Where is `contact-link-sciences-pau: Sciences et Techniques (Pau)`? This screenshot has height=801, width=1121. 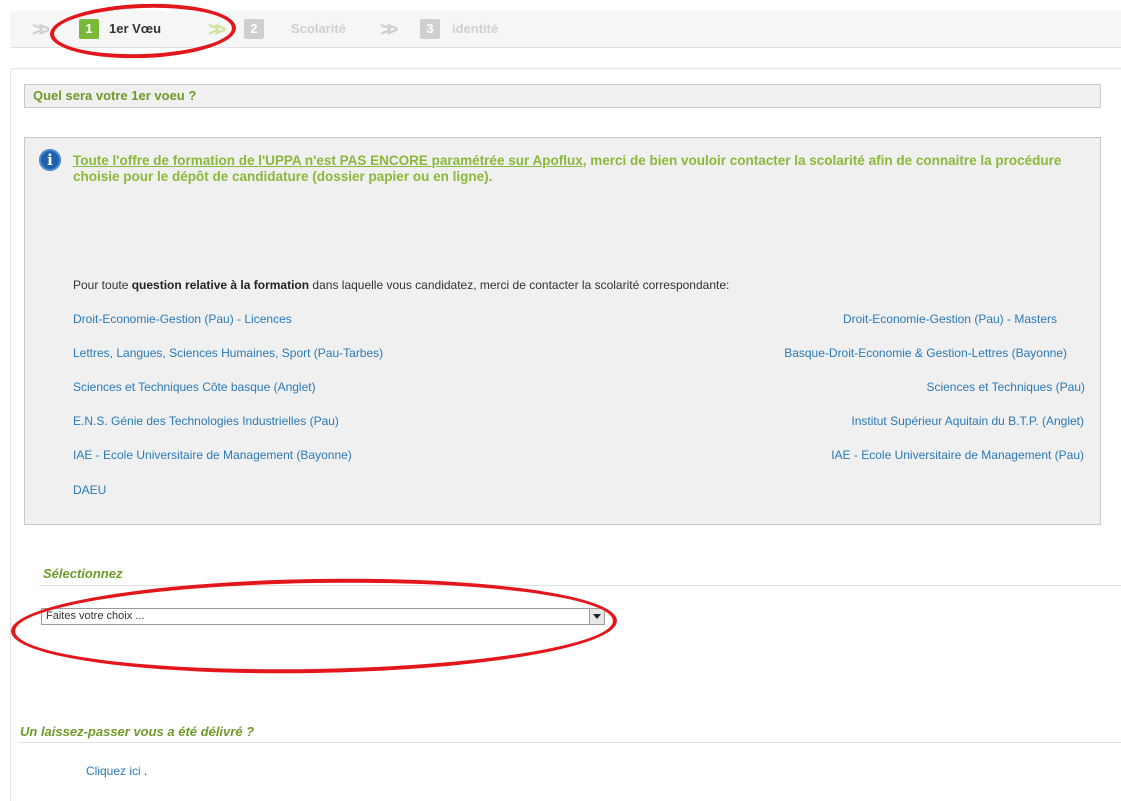
contact-link-sciences-pau: Sciences et Techniques (Pau) is located at coordinates (1005, 387).